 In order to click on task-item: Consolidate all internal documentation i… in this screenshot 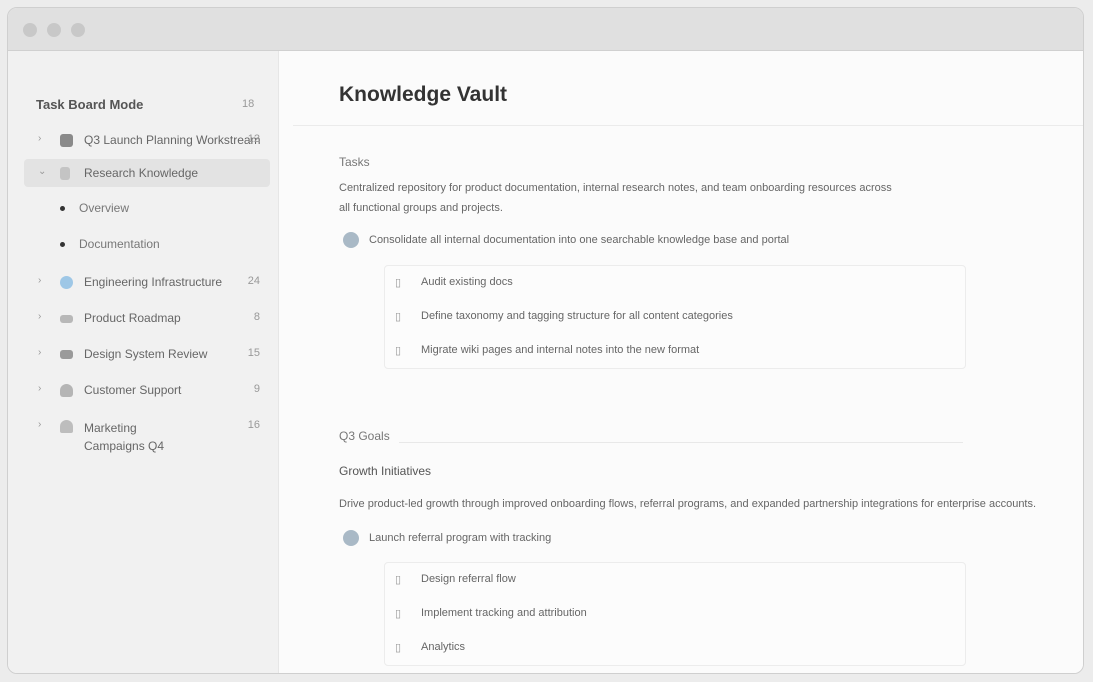, I will do `click(566, 240)`.